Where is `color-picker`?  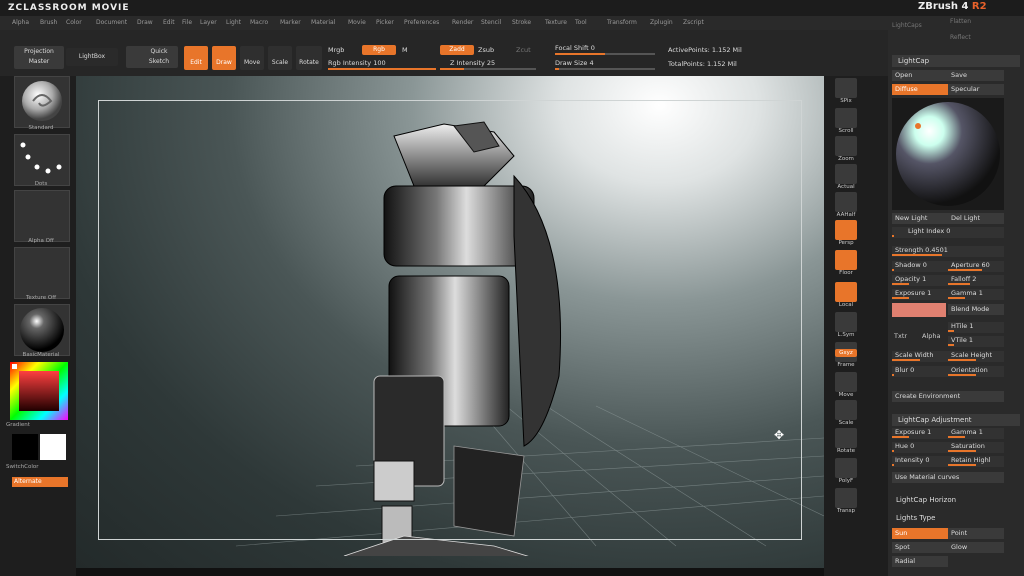 color-picker is located at coordinates (39, 391).